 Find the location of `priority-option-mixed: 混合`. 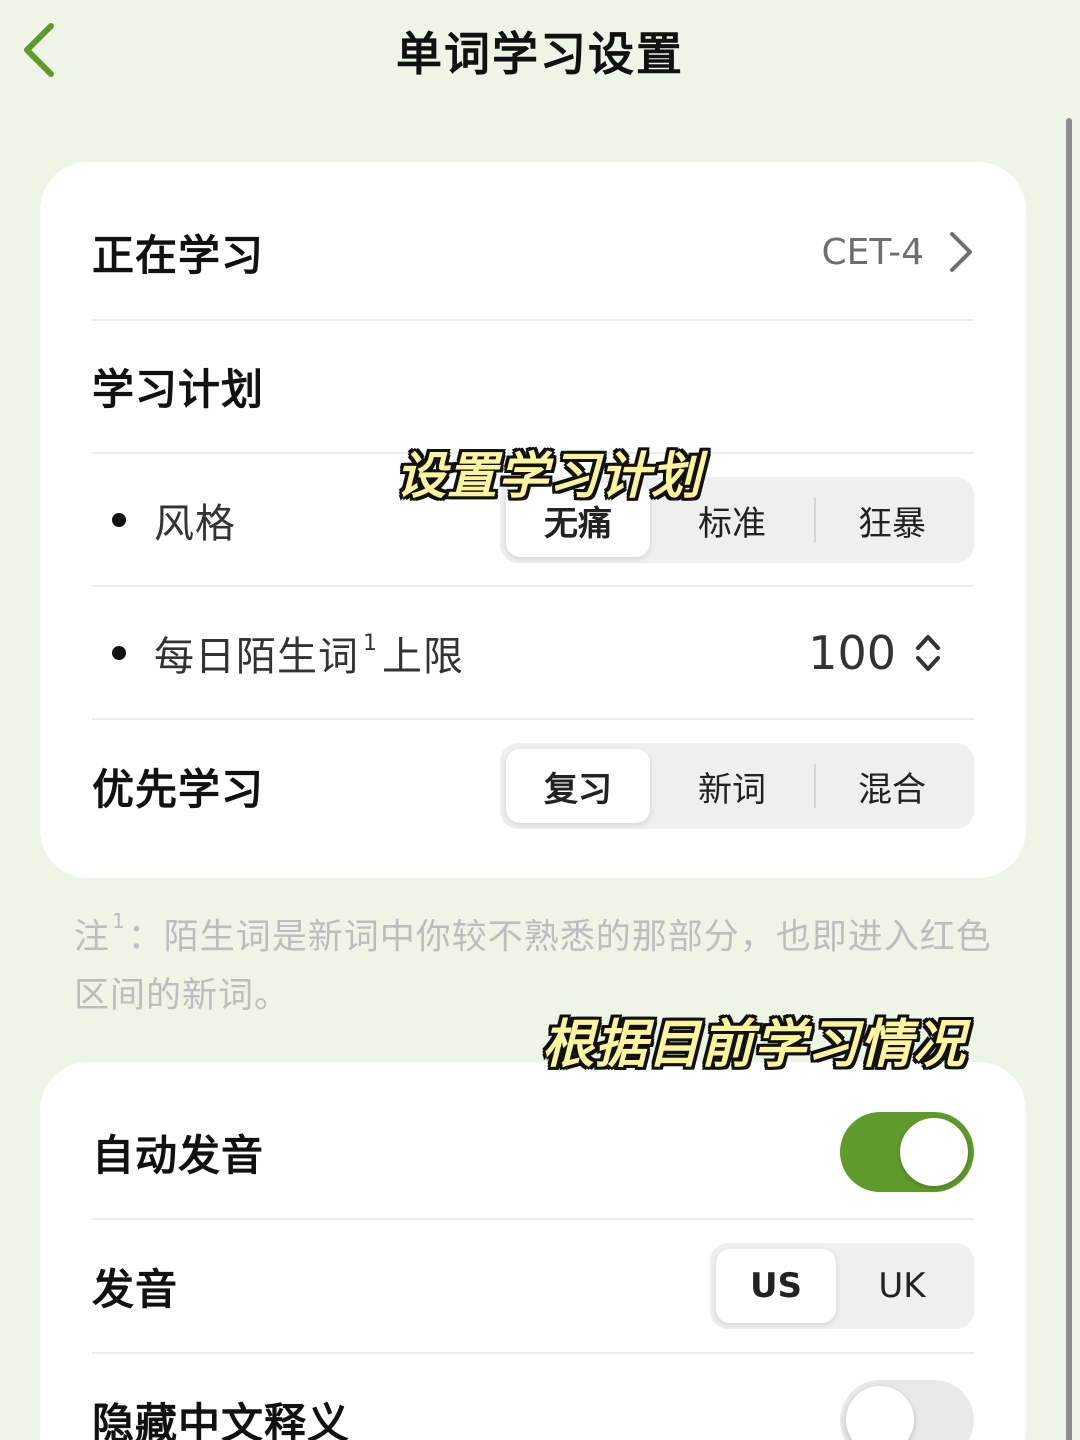

priority-option-mixed: 混合 is located at coordinates (892, 786).